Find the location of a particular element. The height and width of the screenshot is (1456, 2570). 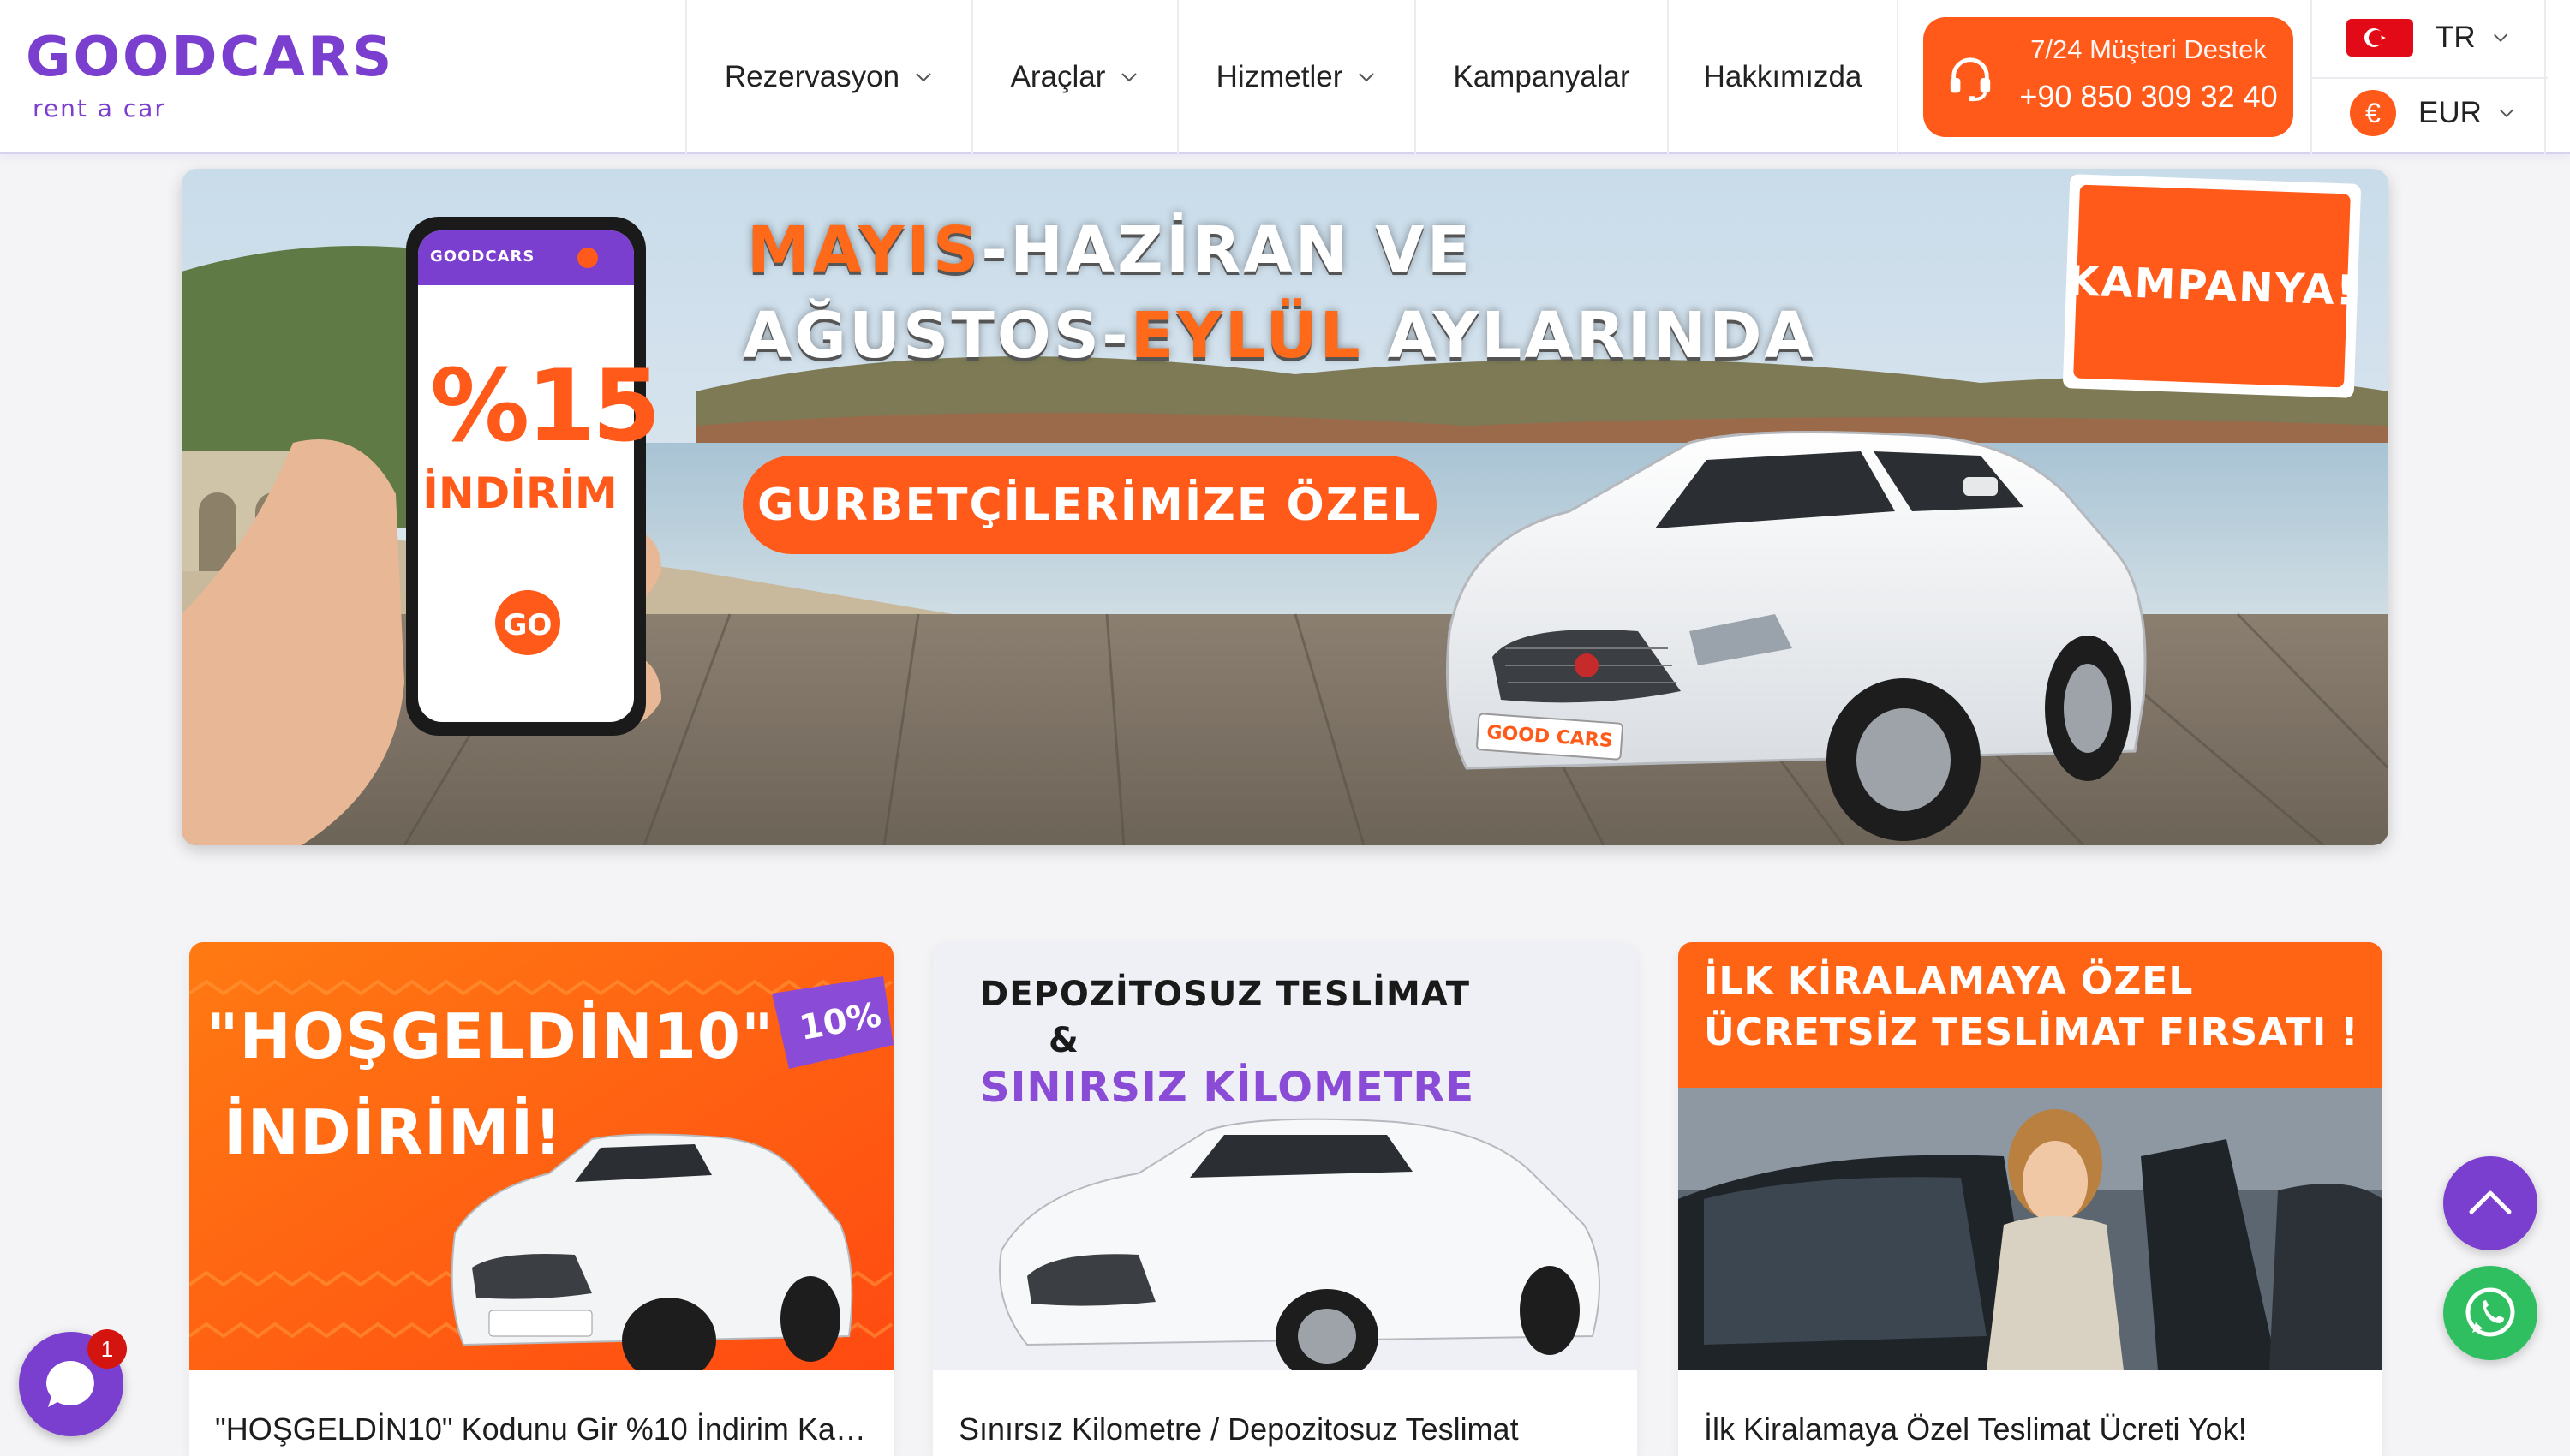

currency-code: EUR is located at coordinates (2450, 112).